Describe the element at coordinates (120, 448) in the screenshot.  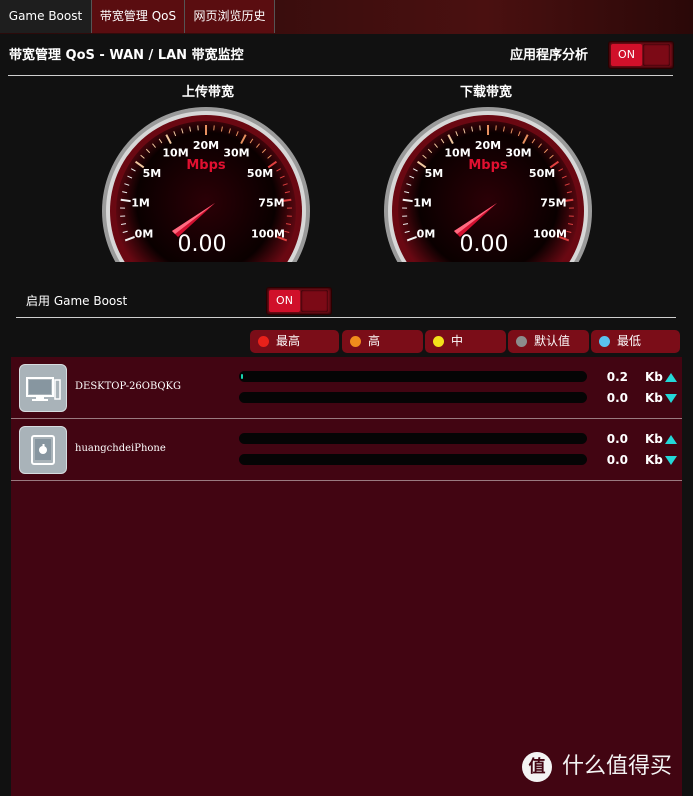
I see `device-name: huangchdeiPhone` at that location.